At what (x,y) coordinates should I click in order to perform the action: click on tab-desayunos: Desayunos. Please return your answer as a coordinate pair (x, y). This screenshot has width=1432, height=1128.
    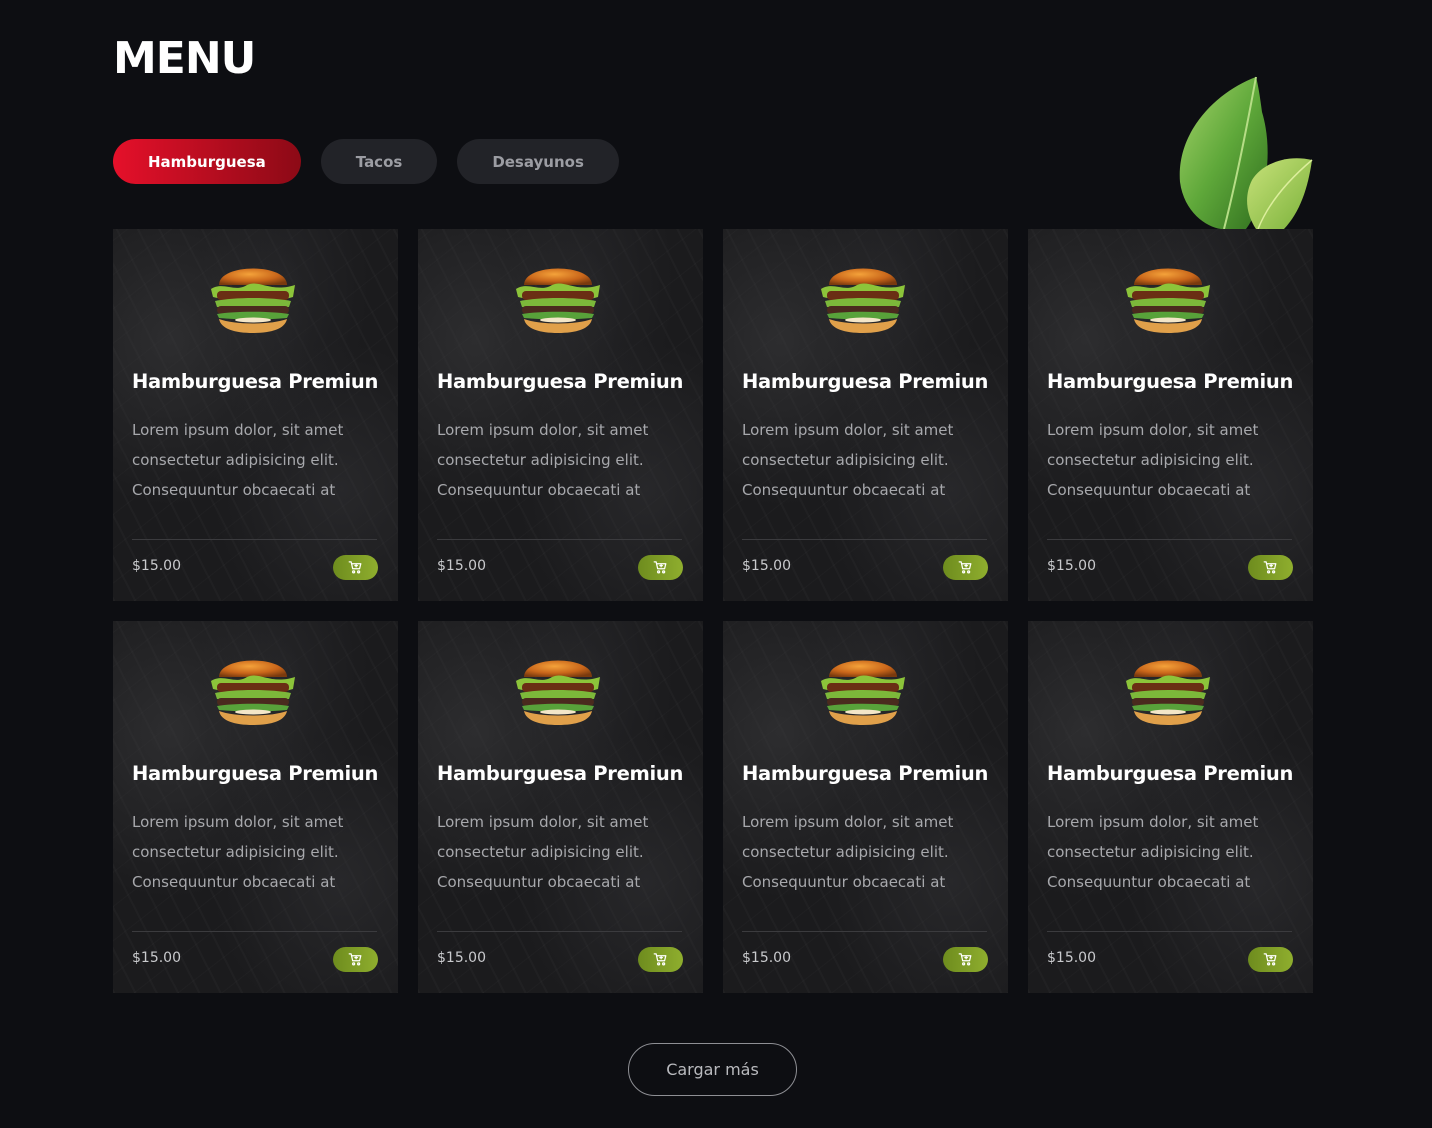
    Looking at the image, I should click on (538, 161).